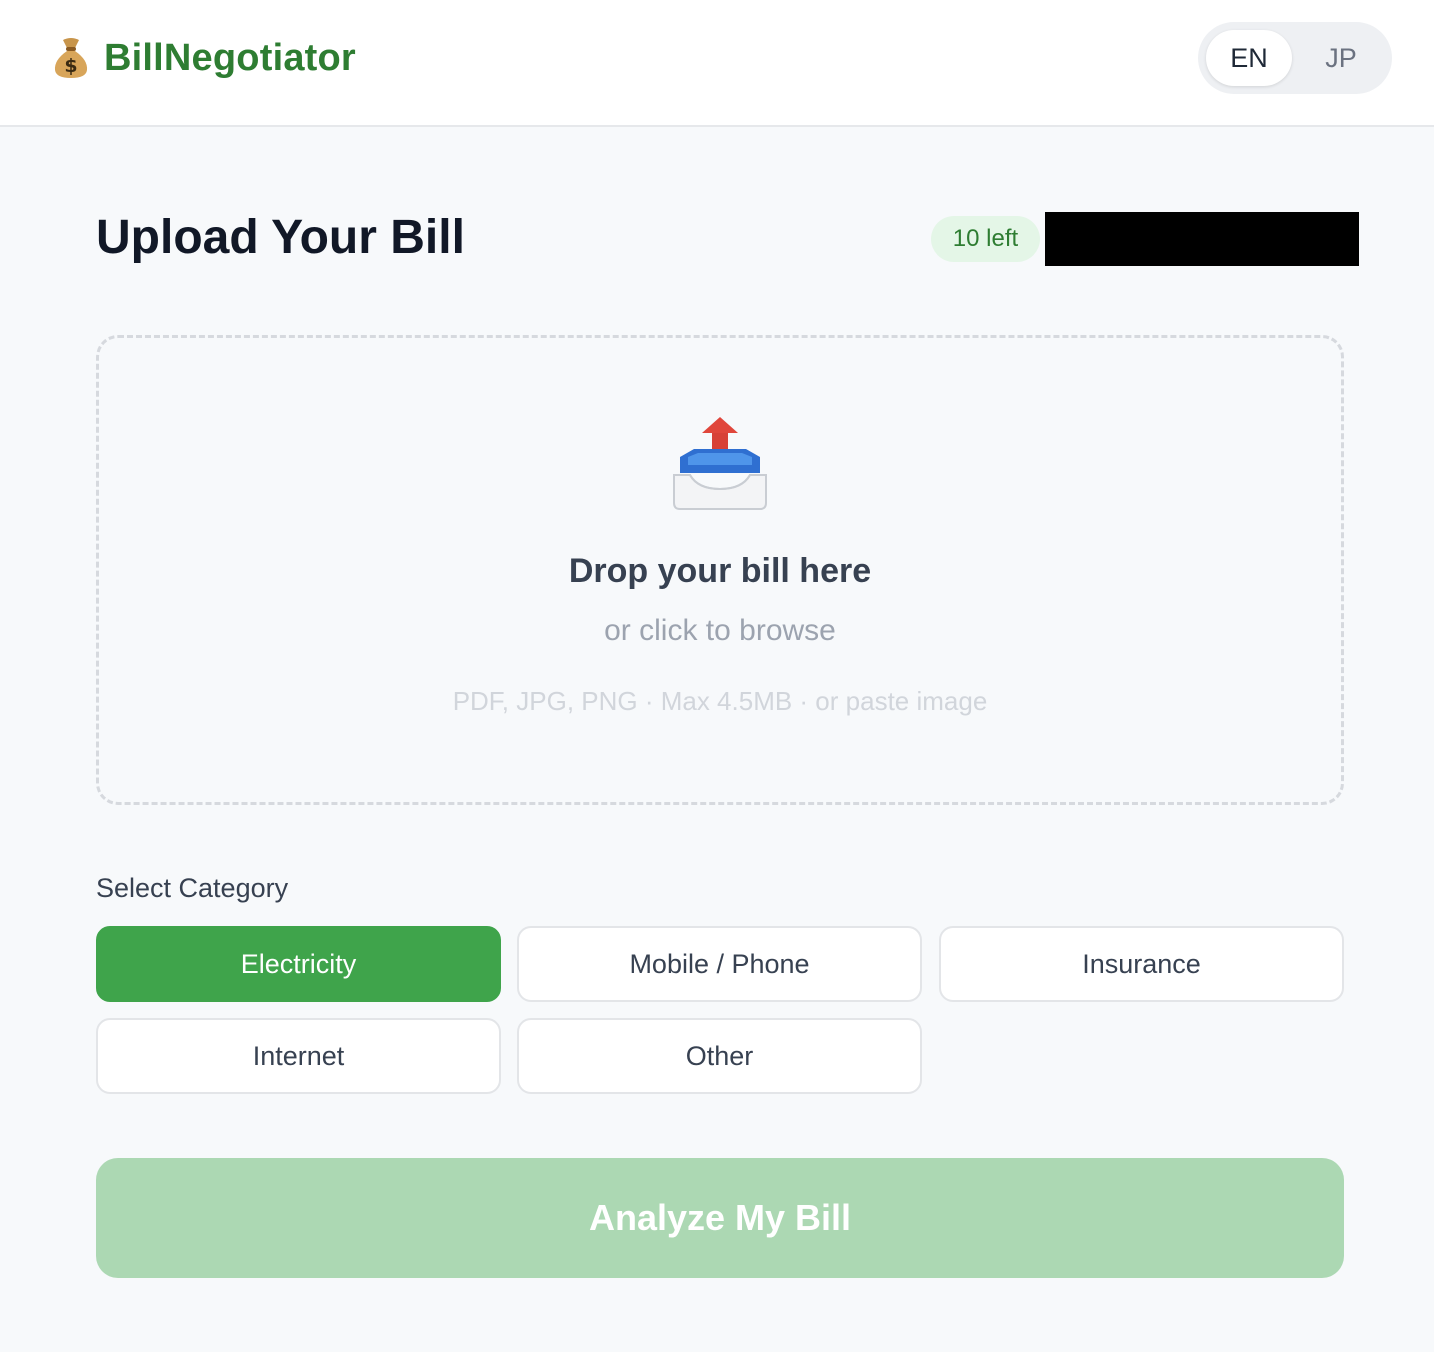 The width and height of the screenshot is (1434, 1352). I want to click on dropzone-subtitle: or click to browse, so click(720, 630).